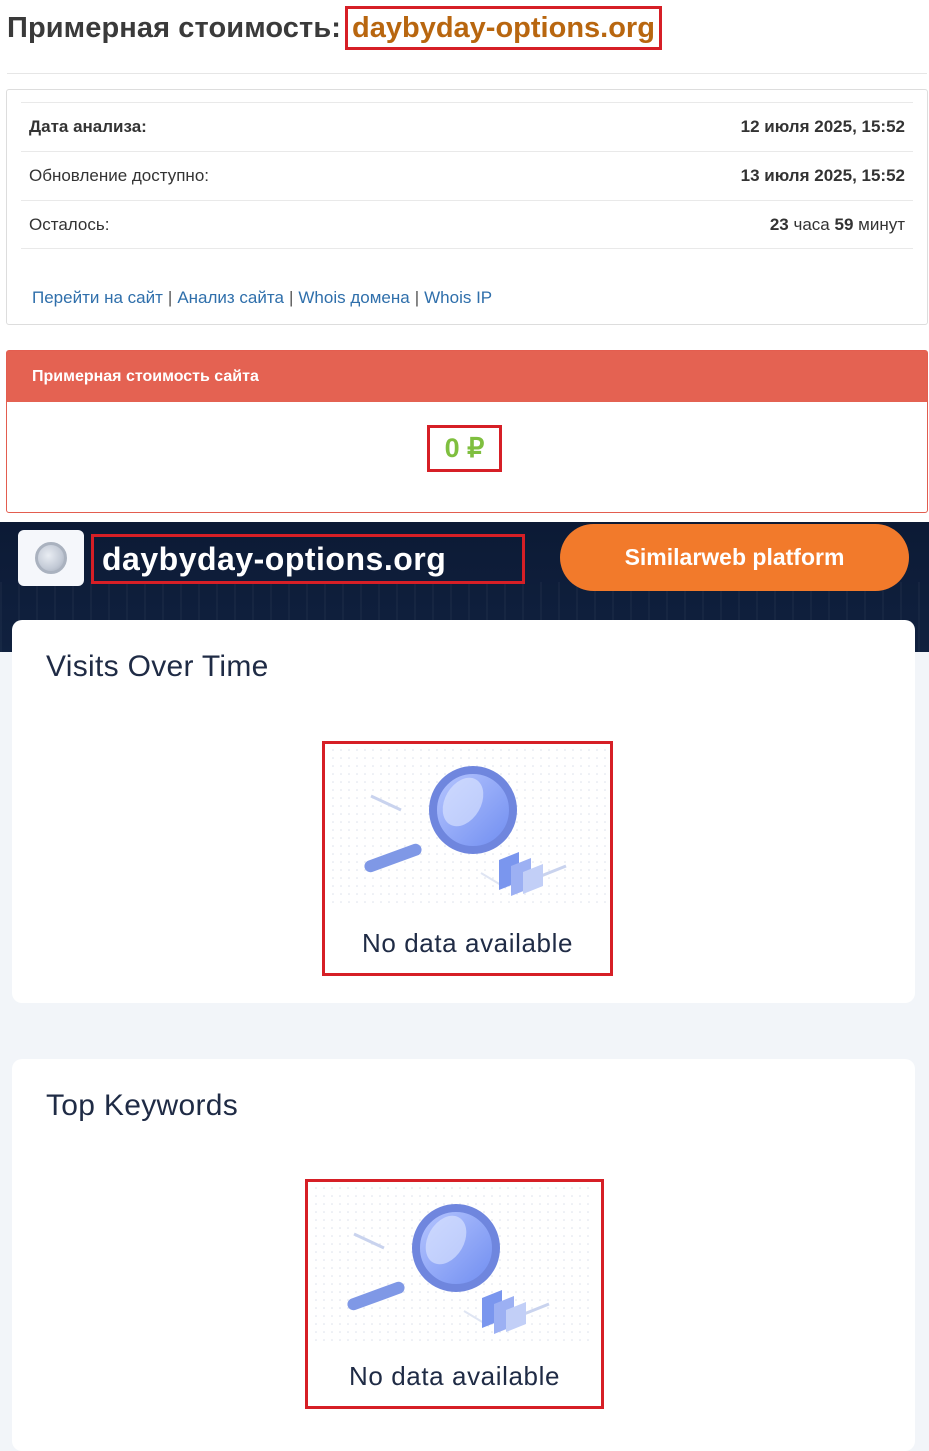 The height and width of the screenshot is (1451, 929). Describe the element at coordinates (119, 175) in the screenshot. I see `update-available-label: Обновление доступно:` at that location.